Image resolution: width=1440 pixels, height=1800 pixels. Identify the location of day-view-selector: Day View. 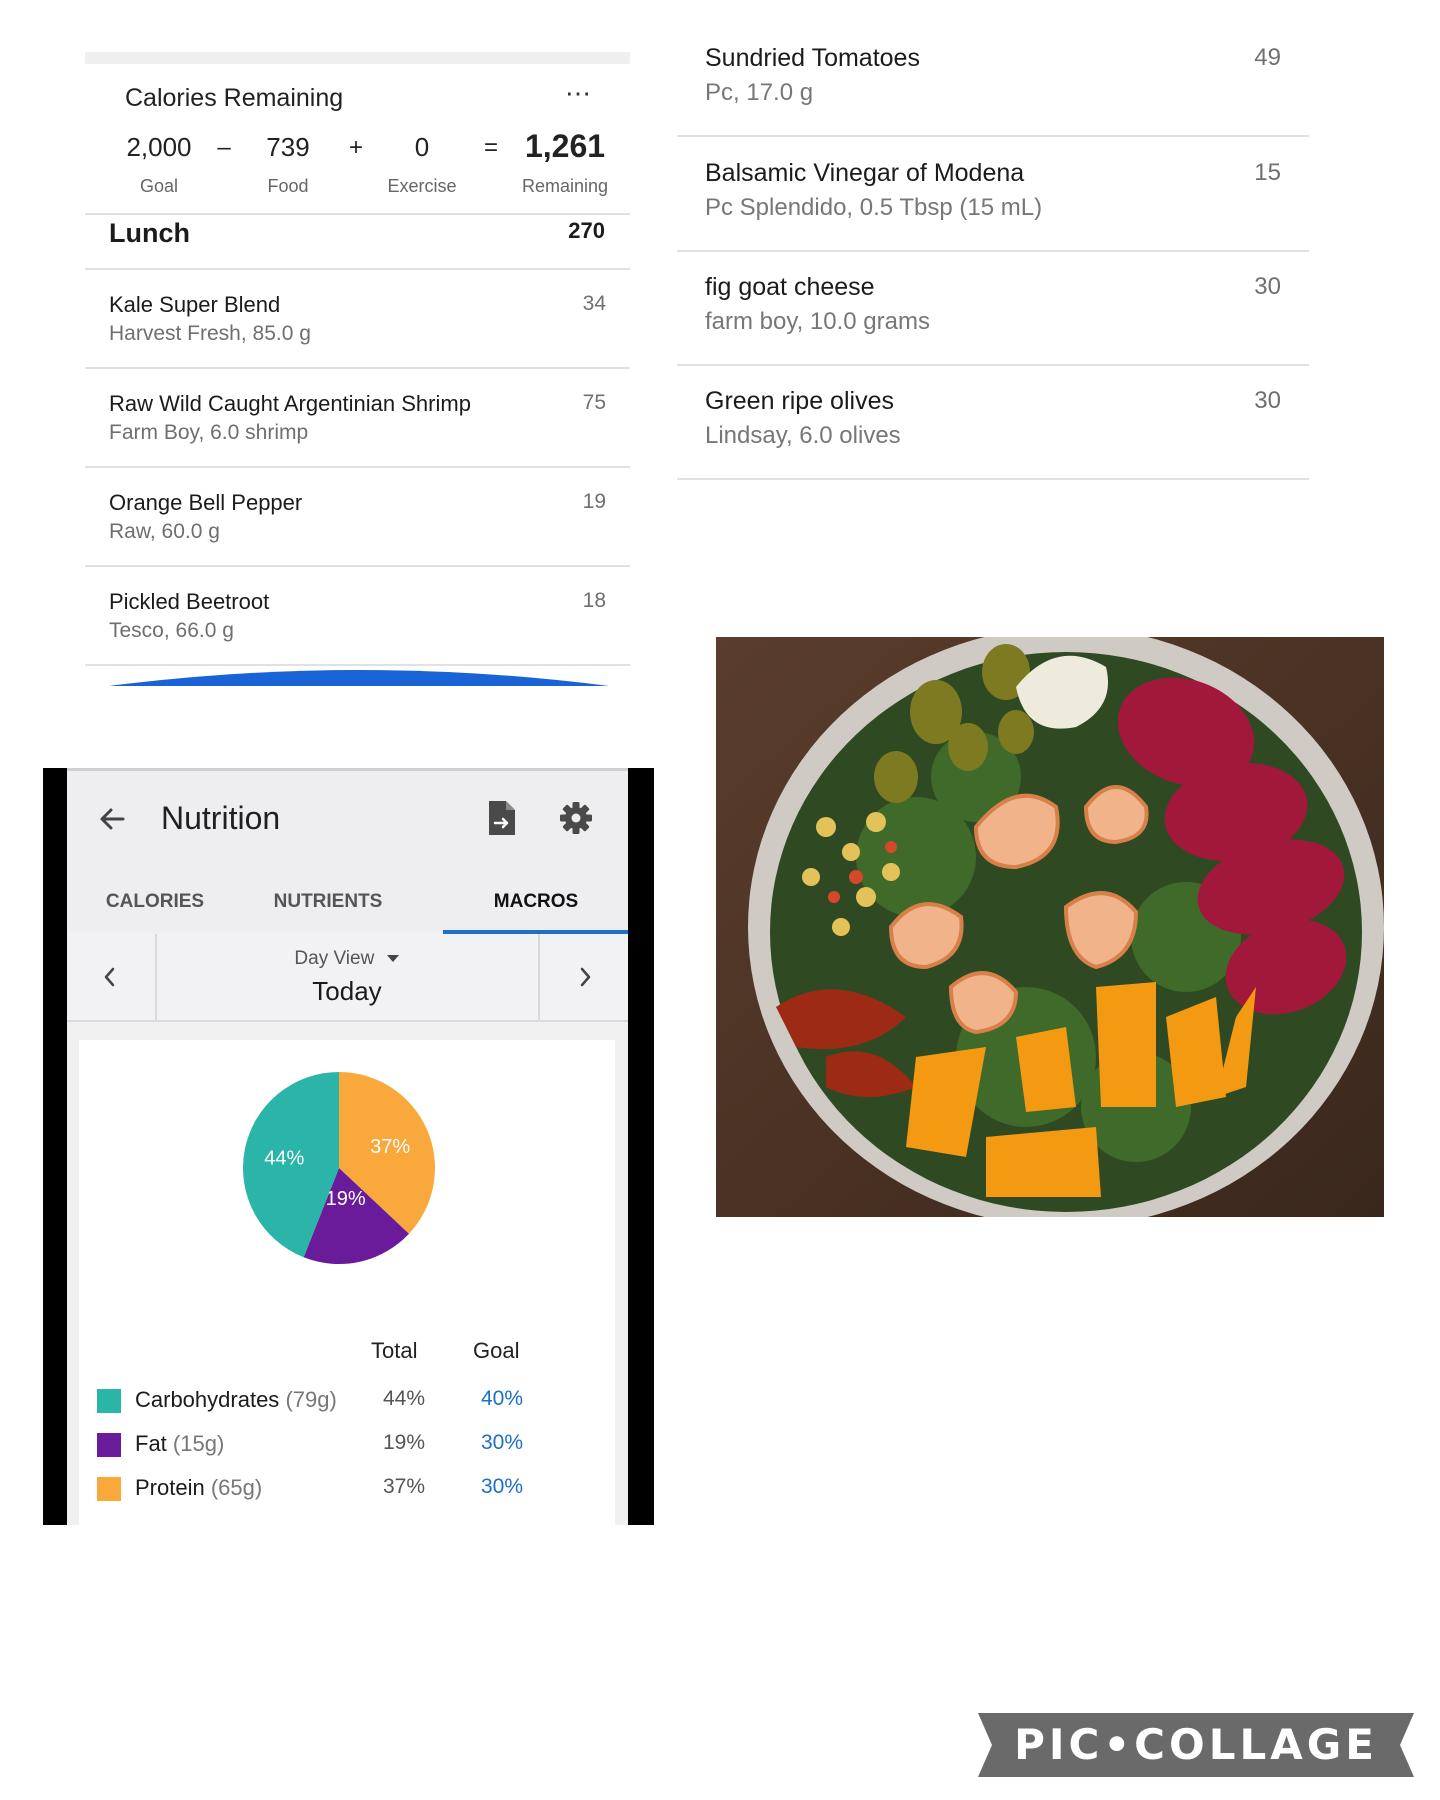
(347, 959).